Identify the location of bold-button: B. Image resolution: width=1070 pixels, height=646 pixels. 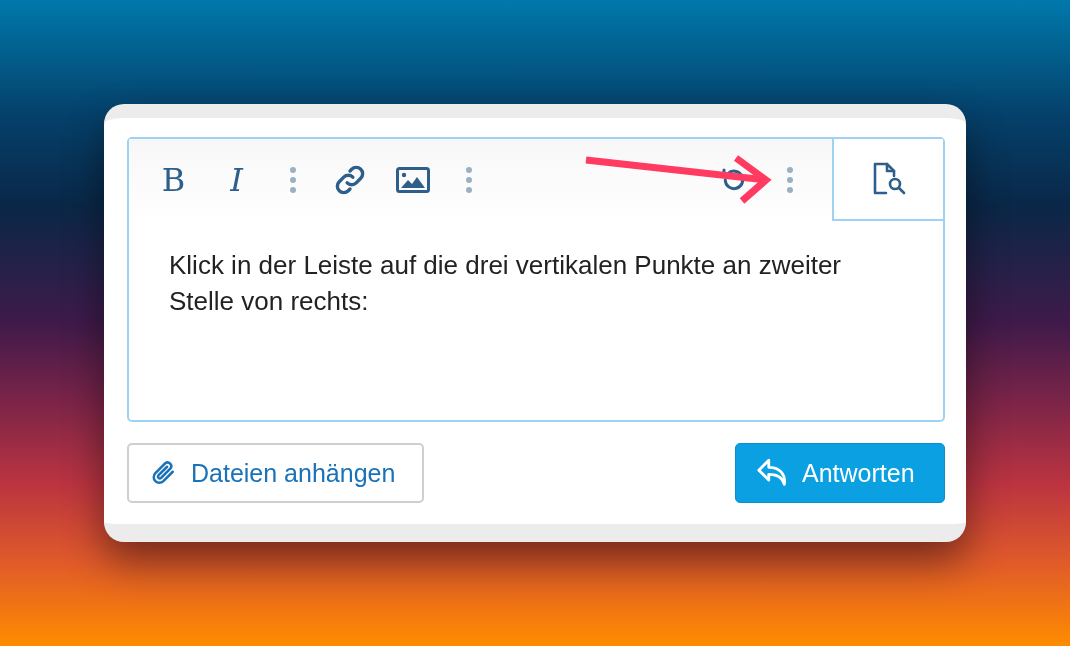
(173, 180).